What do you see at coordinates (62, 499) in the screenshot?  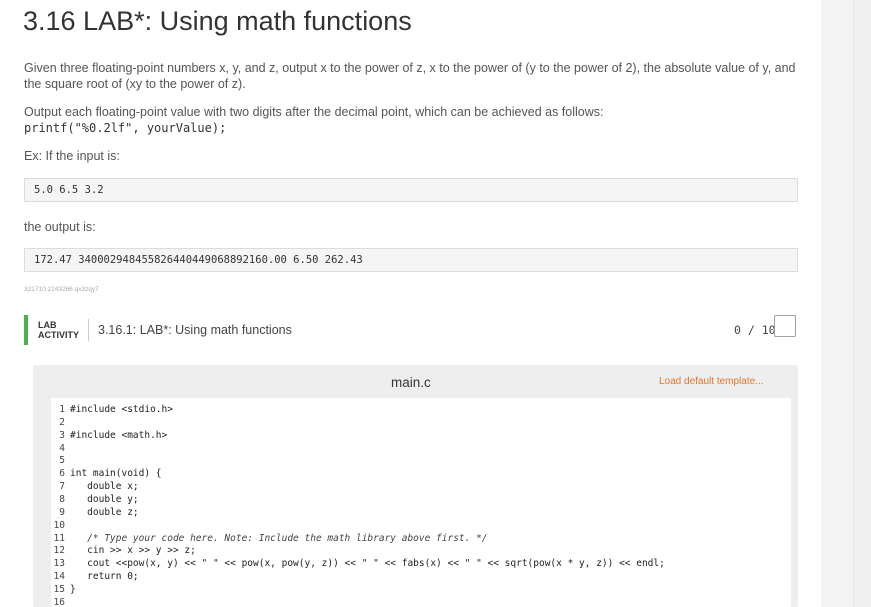 I see `line-number: 8` at bounding box center [62, 499].